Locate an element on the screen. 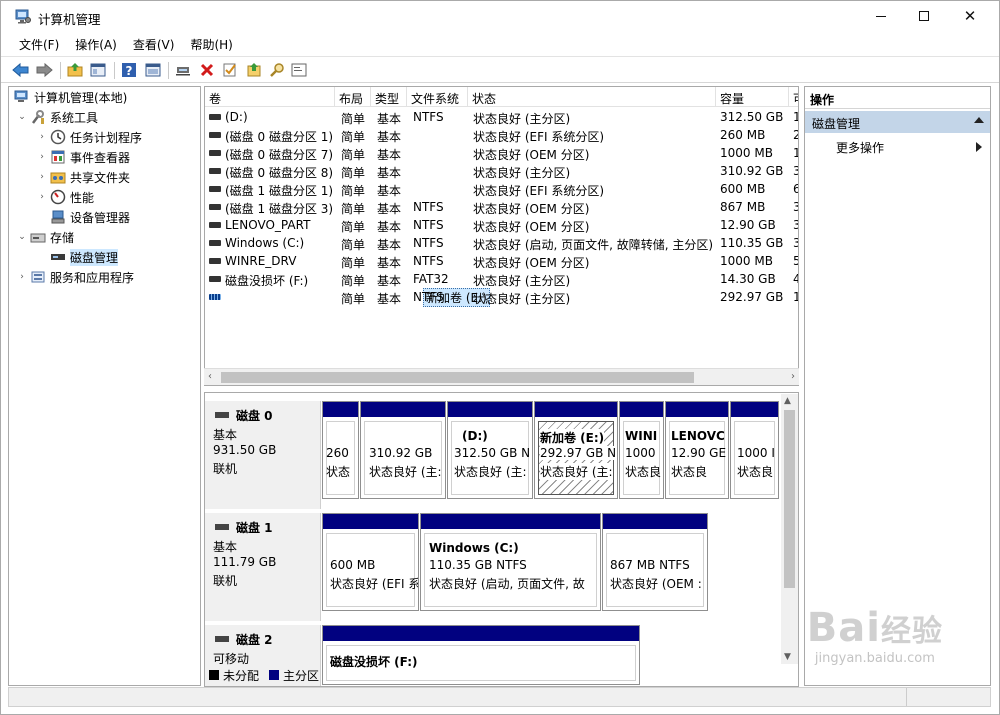 The image size is (1000, 715). tree-item-event-viewer: › 事件查看器 is located at coordinates (83, 157).